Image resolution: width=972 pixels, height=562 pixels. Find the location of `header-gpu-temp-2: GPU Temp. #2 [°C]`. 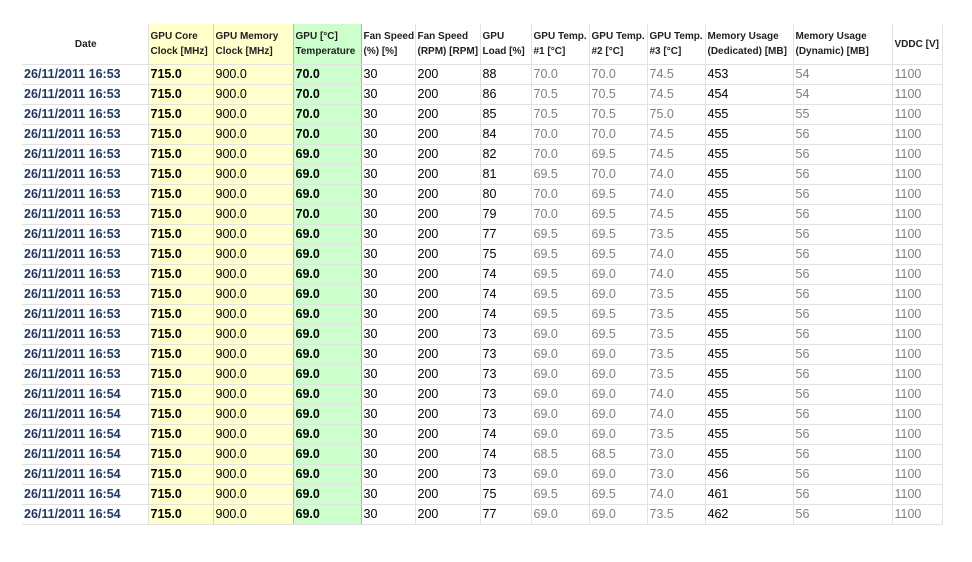

header-gpu-temp-2: GPU Temp. #2 [°C] is located at coordinates (618, 44).